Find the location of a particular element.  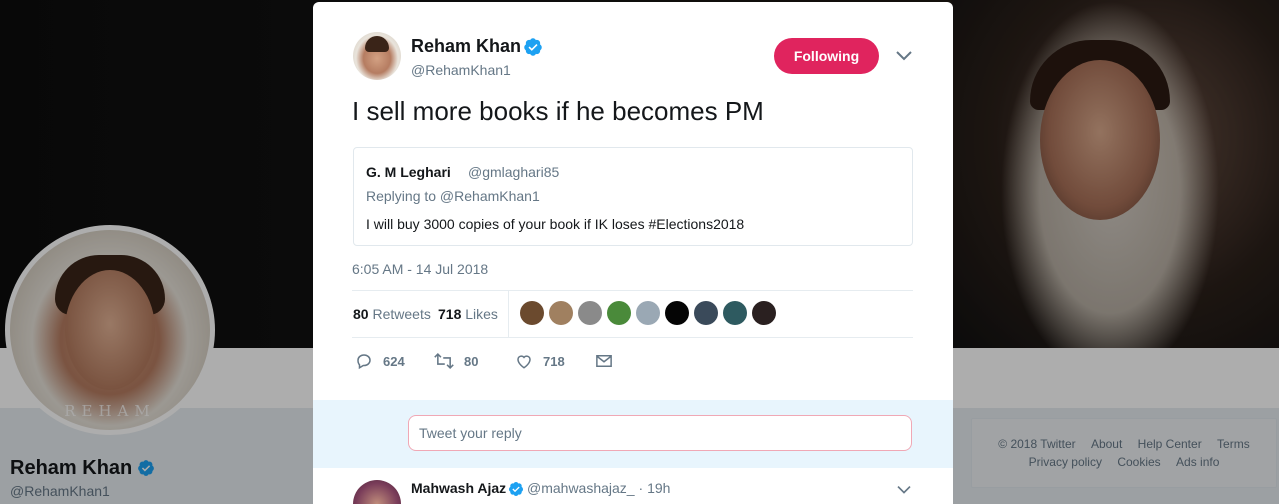

author-name: Reham Khan is located at coordinates (466, 46).